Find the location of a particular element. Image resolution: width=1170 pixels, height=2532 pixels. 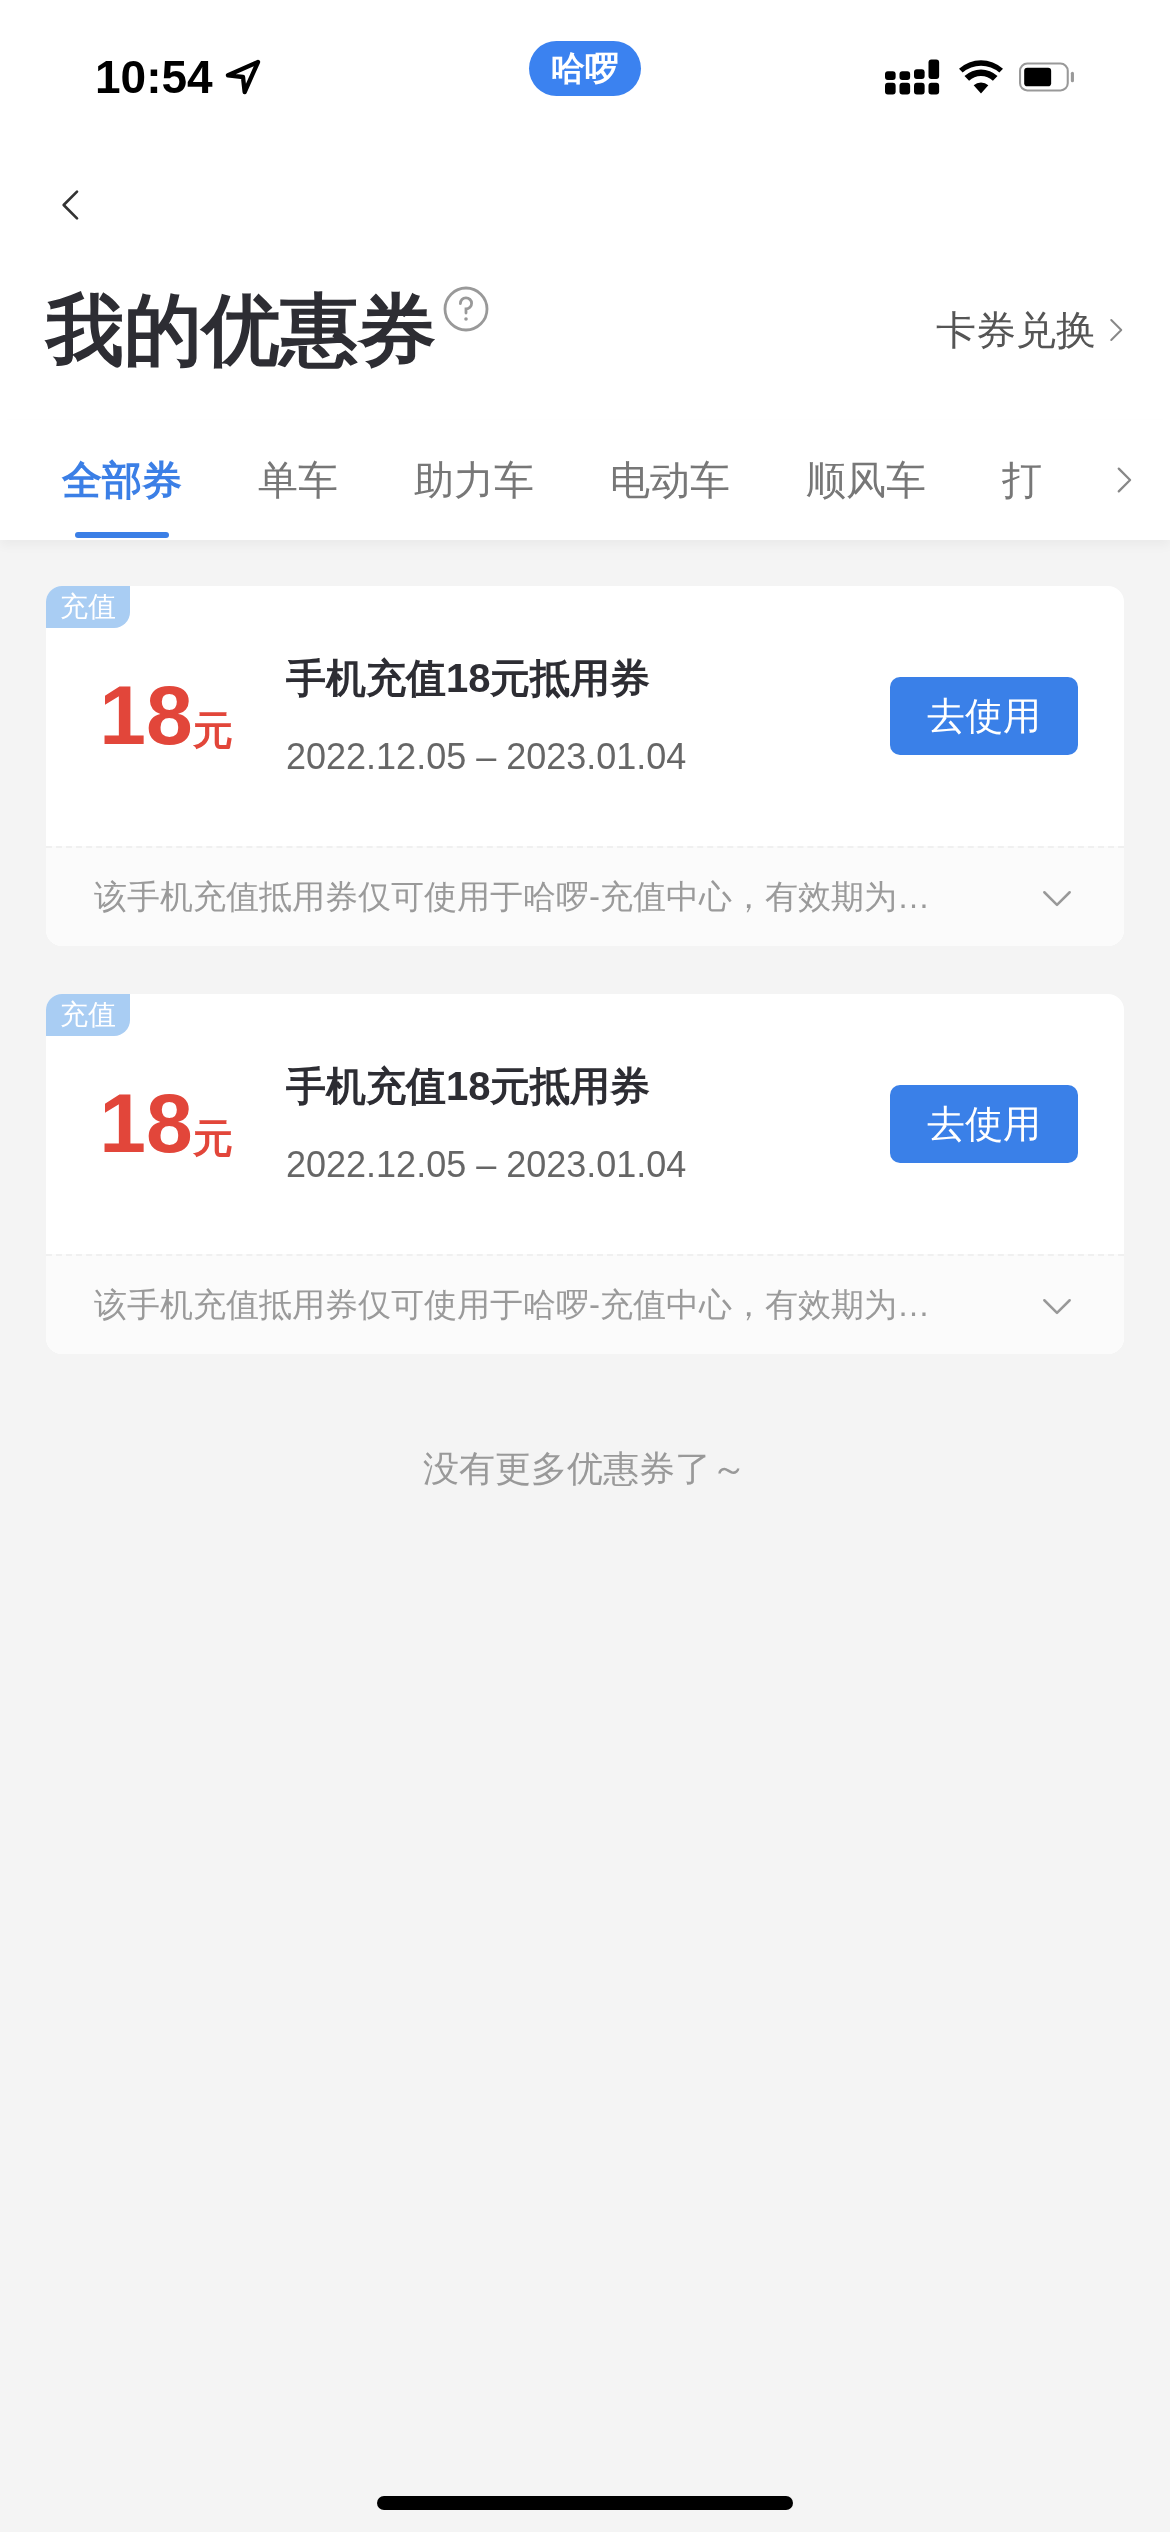

page-title: 我的优惠券 is located at coordinates (241, 330).